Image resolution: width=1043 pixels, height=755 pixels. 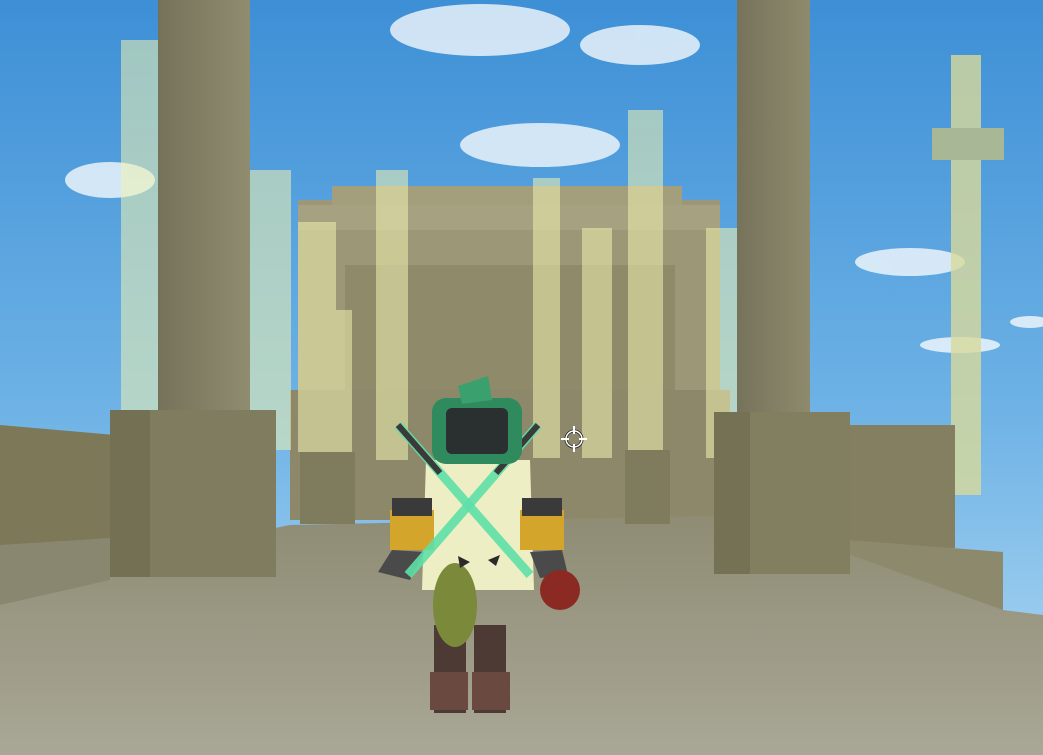 I want to click on crosshair-icon, so click(x=574, y=439).